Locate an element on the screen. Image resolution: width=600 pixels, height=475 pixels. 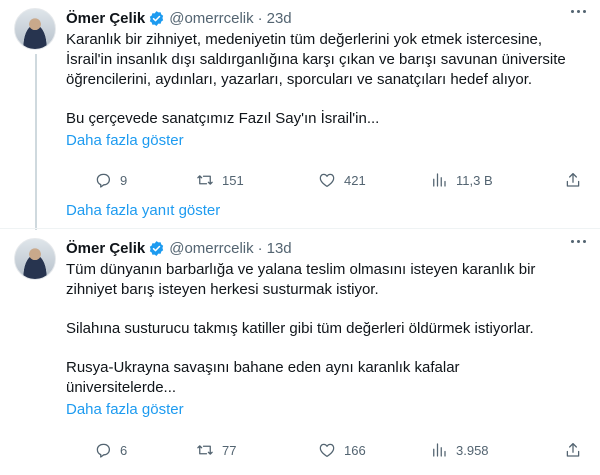
retweet-count: 151 is located at coordinates (233, 180).